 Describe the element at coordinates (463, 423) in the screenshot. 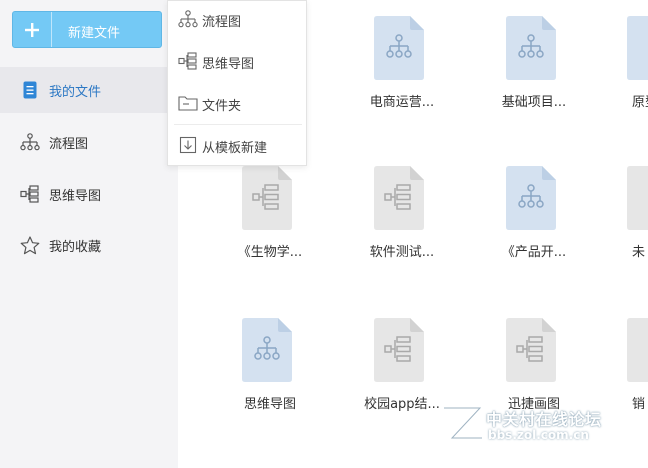

I see `zol-logo-icon` at that location.